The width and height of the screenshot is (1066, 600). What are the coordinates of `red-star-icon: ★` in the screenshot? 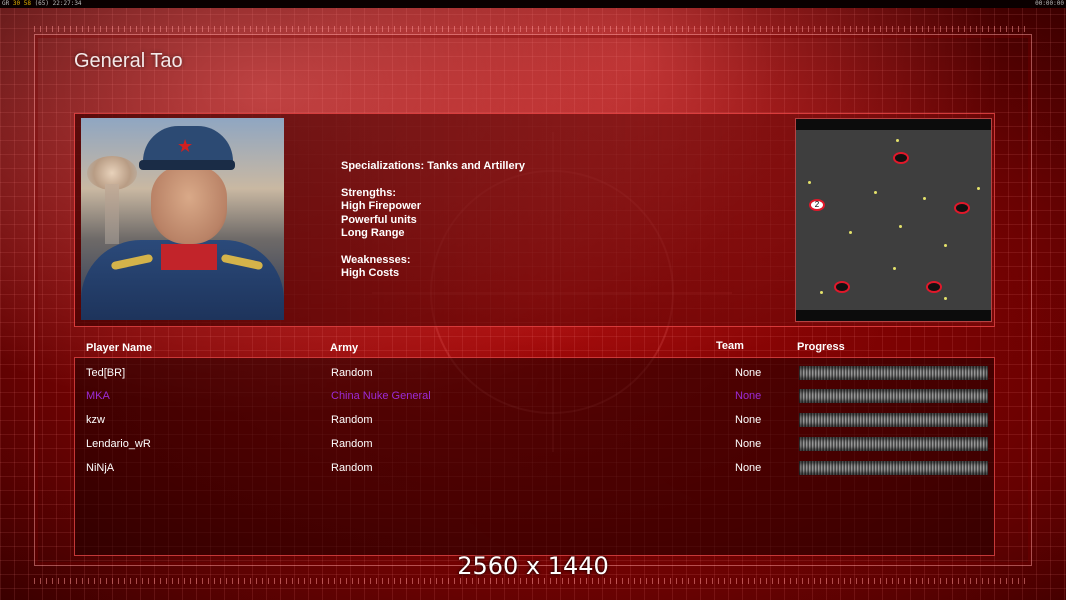 It's located at (185, 146).